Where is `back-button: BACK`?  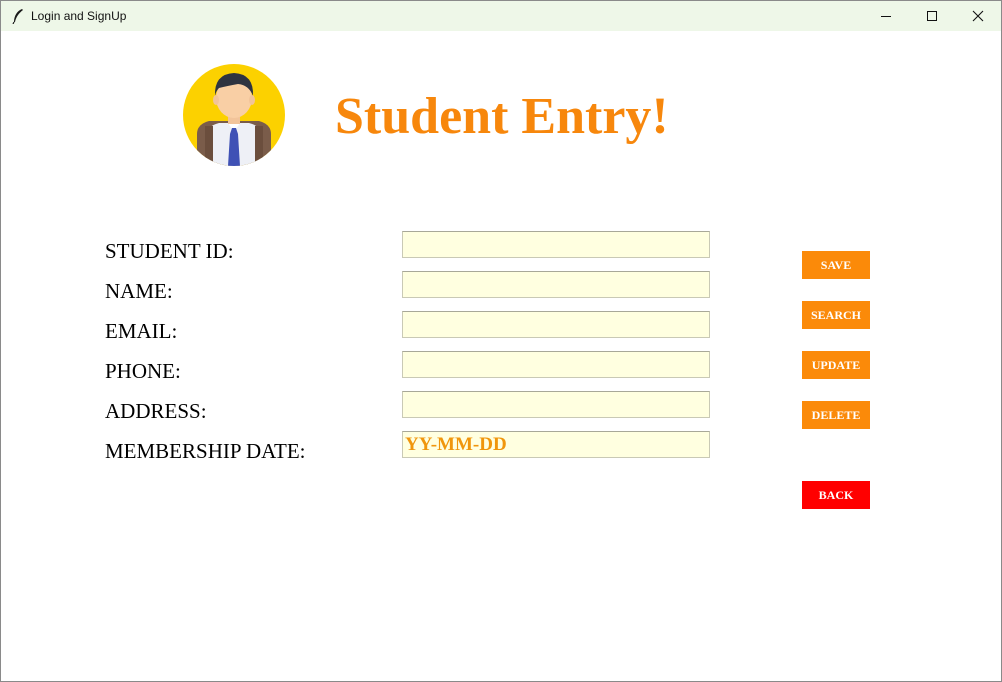 back-button: BACK is located at coordinates (836, 495).